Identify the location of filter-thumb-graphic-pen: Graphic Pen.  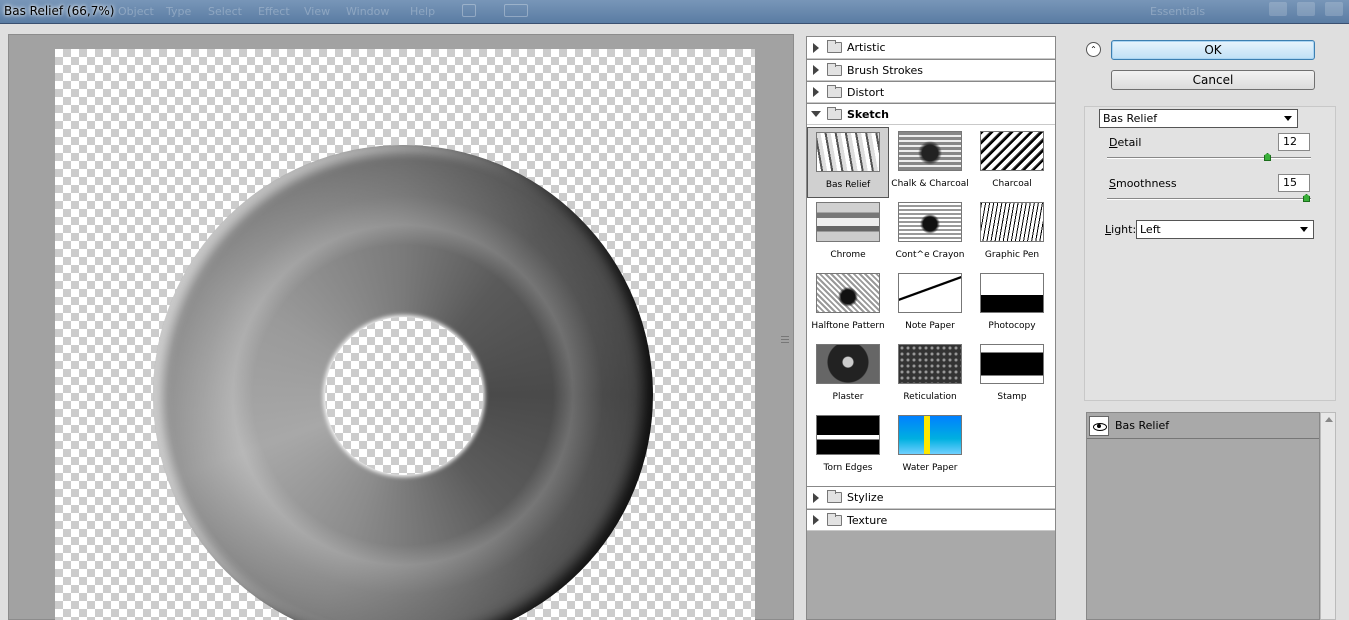
(1012, 233).